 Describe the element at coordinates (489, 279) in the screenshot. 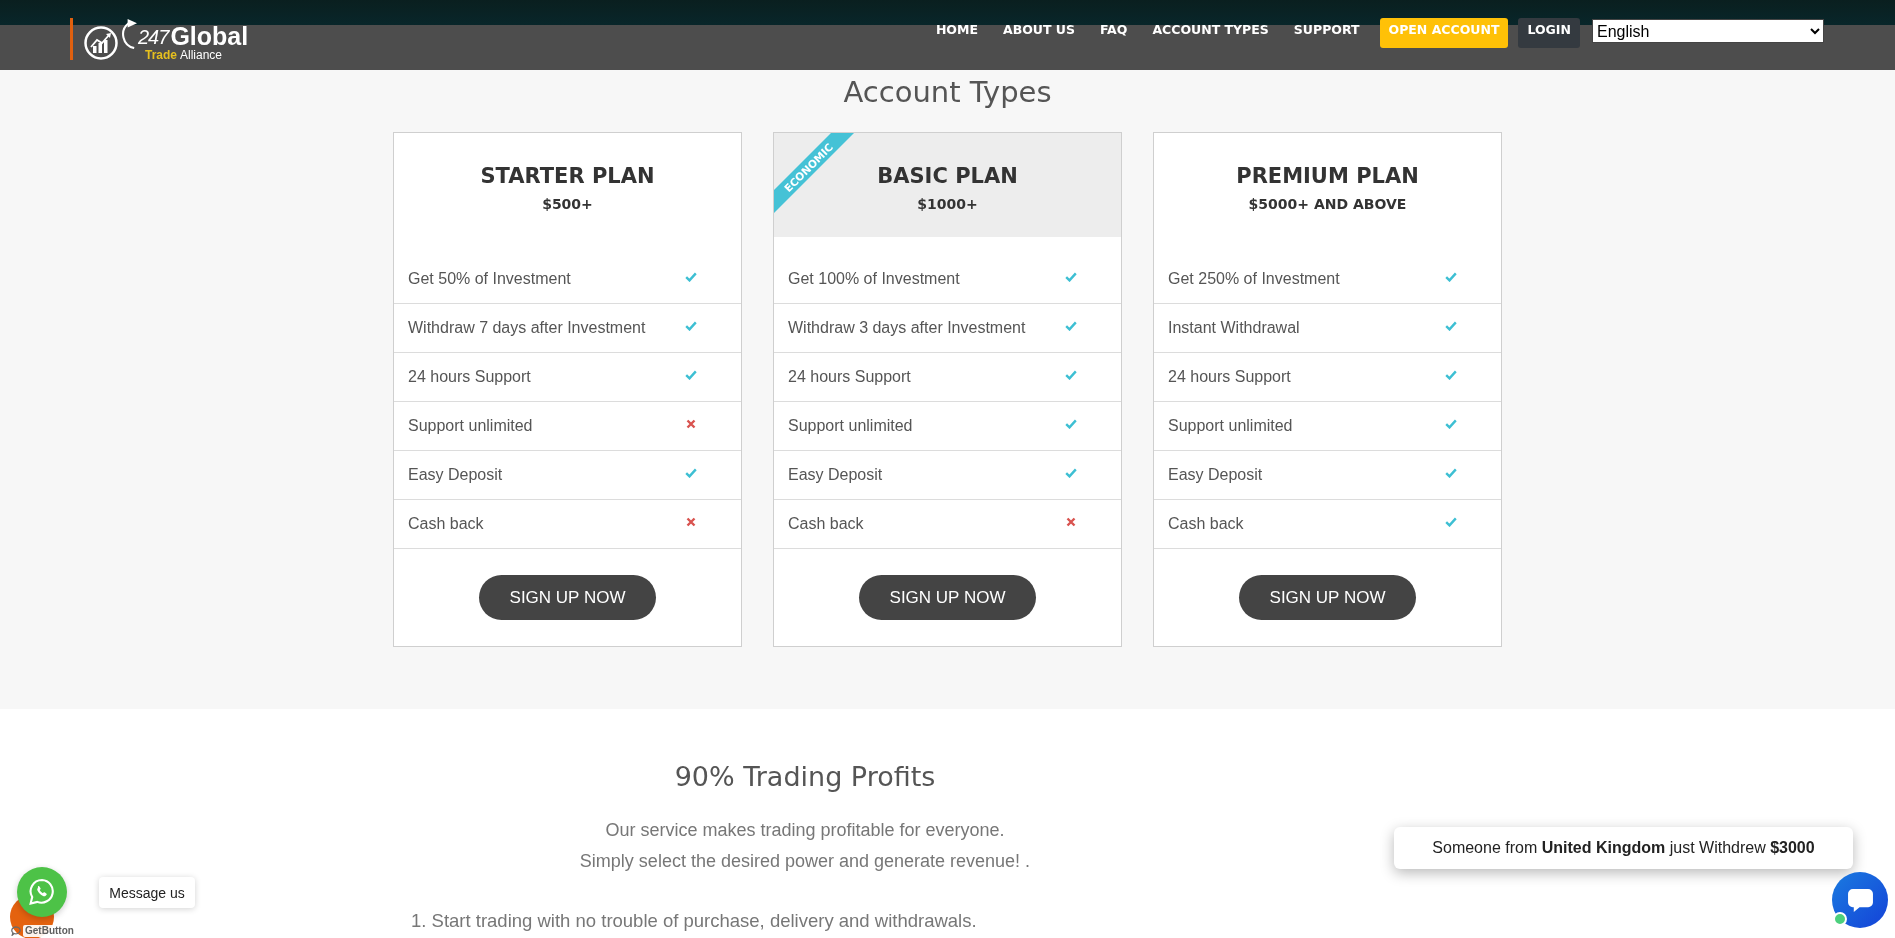

I see `feature-text: Get 50% of Investment` at that location.